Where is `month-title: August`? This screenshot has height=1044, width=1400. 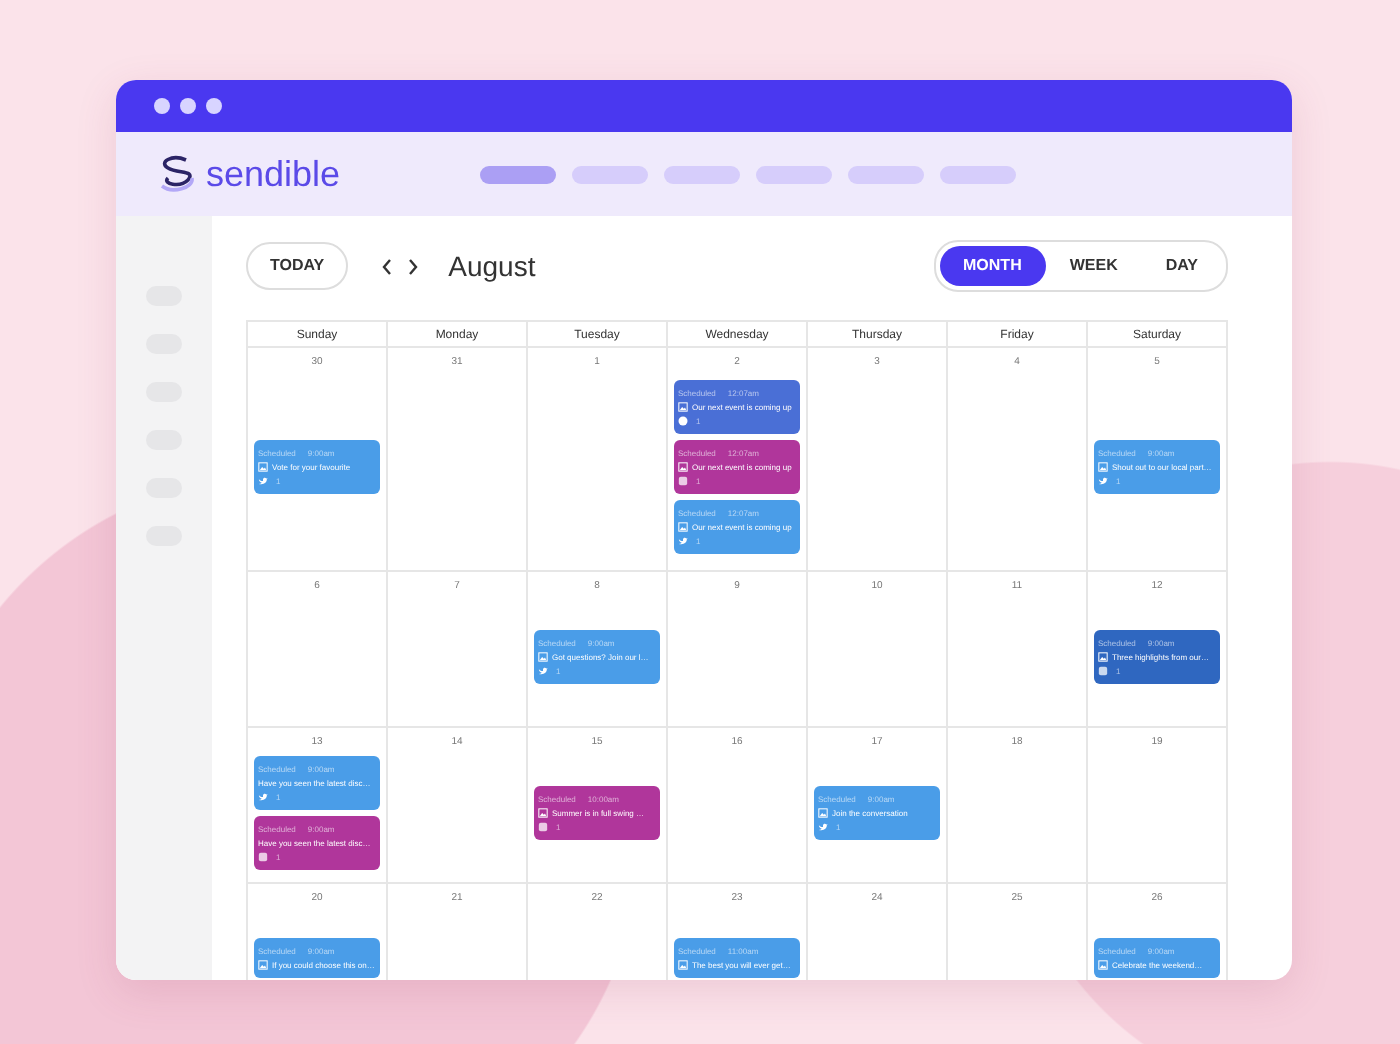 month-title: August is located at coordinates (492, 266).